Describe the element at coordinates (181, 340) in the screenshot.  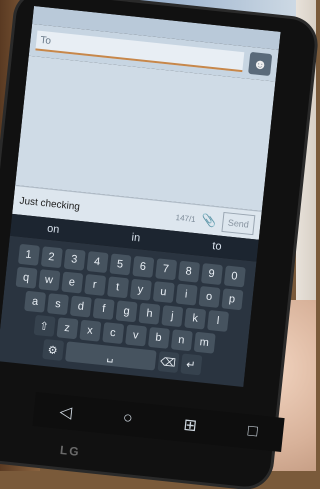
I see `key: n` at that location.